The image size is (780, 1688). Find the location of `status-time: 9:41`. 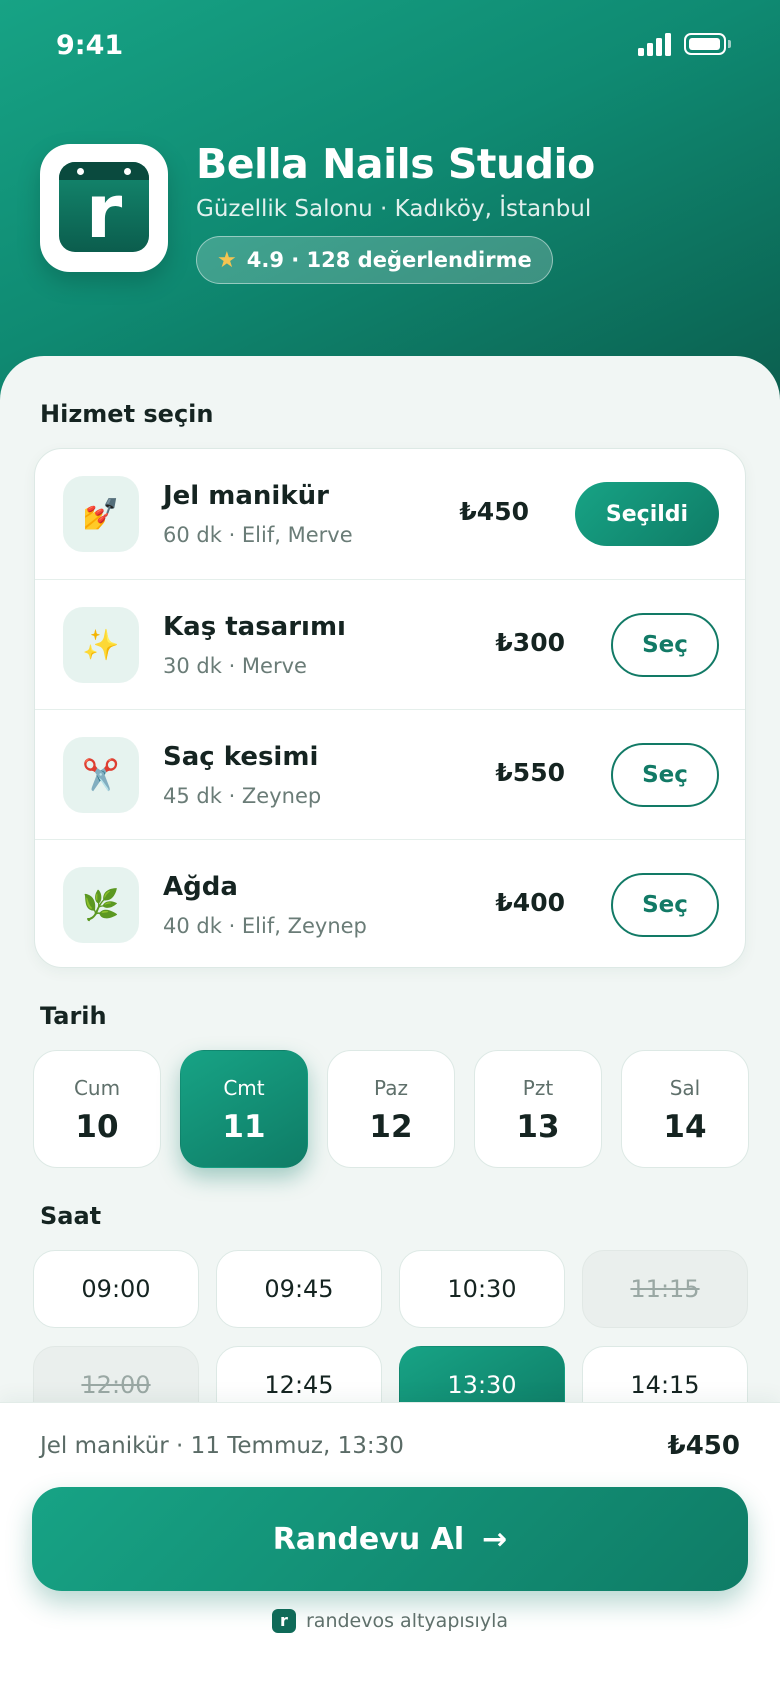

status-time: 9:41 is located at coordinates (90, 45).